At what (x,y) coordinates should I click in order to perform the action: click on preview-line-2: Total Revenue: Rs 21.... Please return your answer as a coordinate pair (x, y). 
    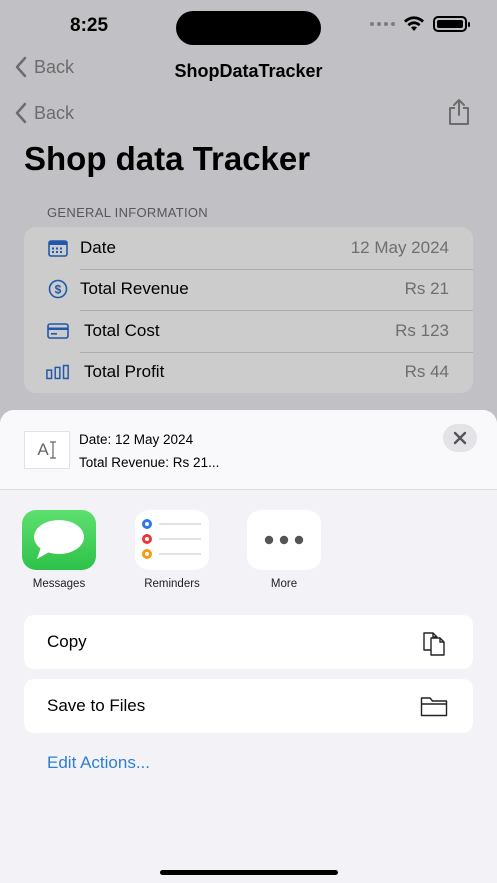
    Looking at the image, I should click on (149, 462).